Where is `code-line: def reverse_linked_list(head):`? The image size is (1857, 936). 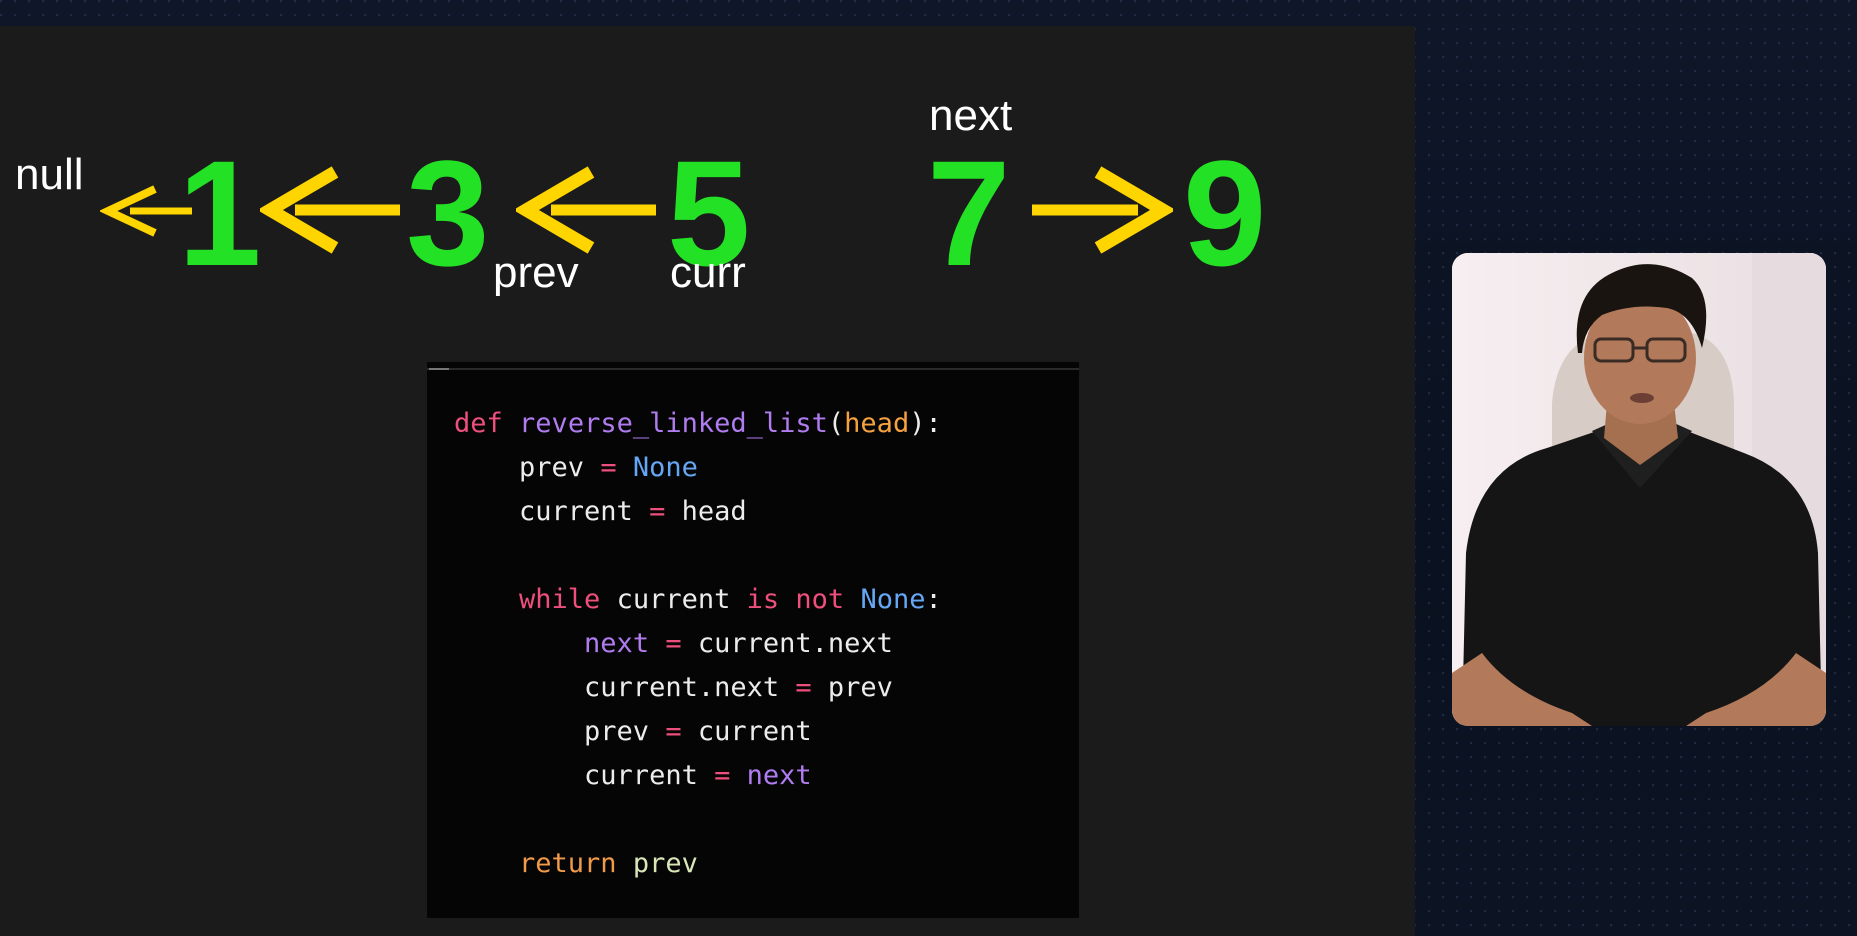 code-line: def reverse_linked_list(head): is located at coordinates (698, 424).